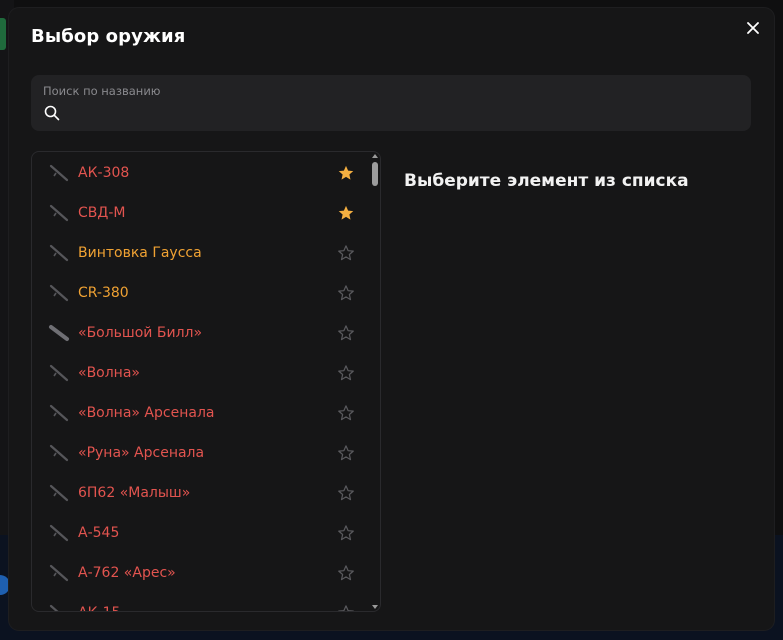 The image size is (783, 640). What do you see at coordinates (102, 91) in the screenshot?
I see `search-label: Поиск по названию` at bounding box center [102, 91].